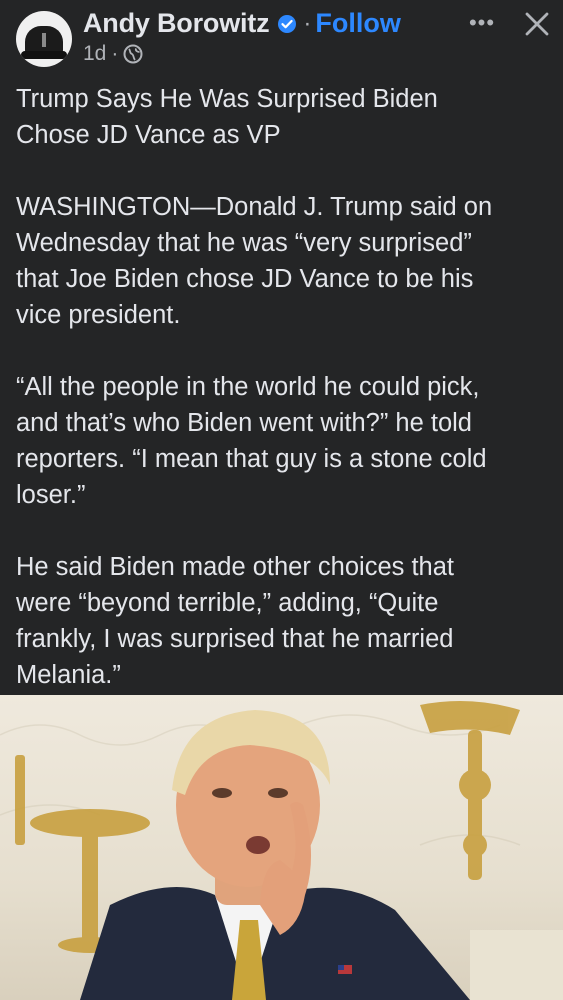 The height and width of the screenshot is (1000, 563). Describe the element at coordinates (148, 135) in the screenshot. I see `headline-line: Chose JD Vance as VP` at that location.